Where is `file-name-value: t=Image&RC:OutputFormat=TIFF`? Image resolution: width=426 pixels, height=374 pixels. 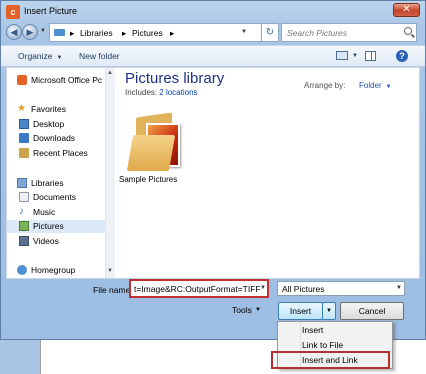
file-name-value: t=Image&RC:OutputFormat=TIFF is located at coordinates (197, 289).